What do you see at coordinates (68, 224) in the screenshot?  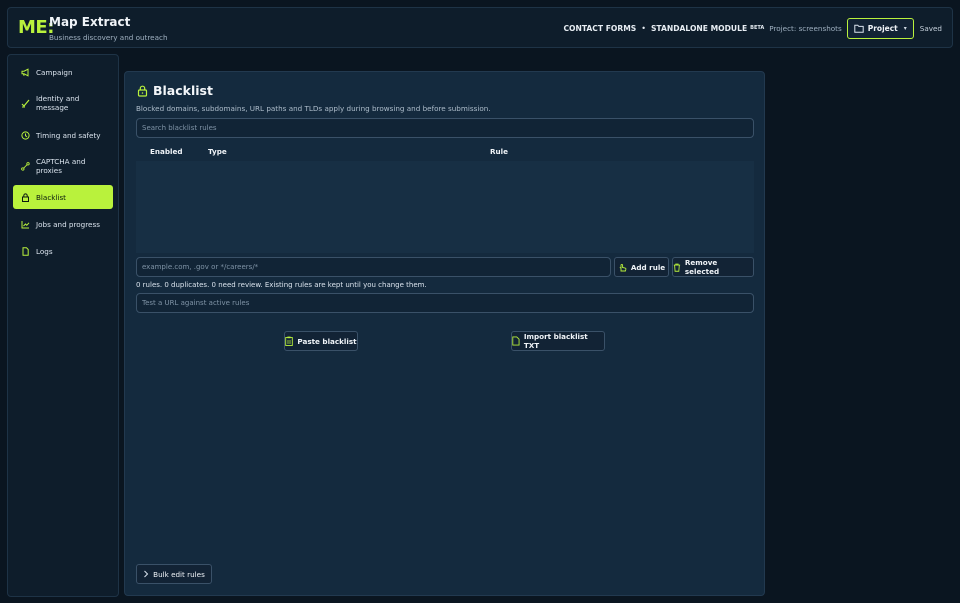 I see `sidebar-item-label: Jobs and progress` at bounding box center [68, 224].